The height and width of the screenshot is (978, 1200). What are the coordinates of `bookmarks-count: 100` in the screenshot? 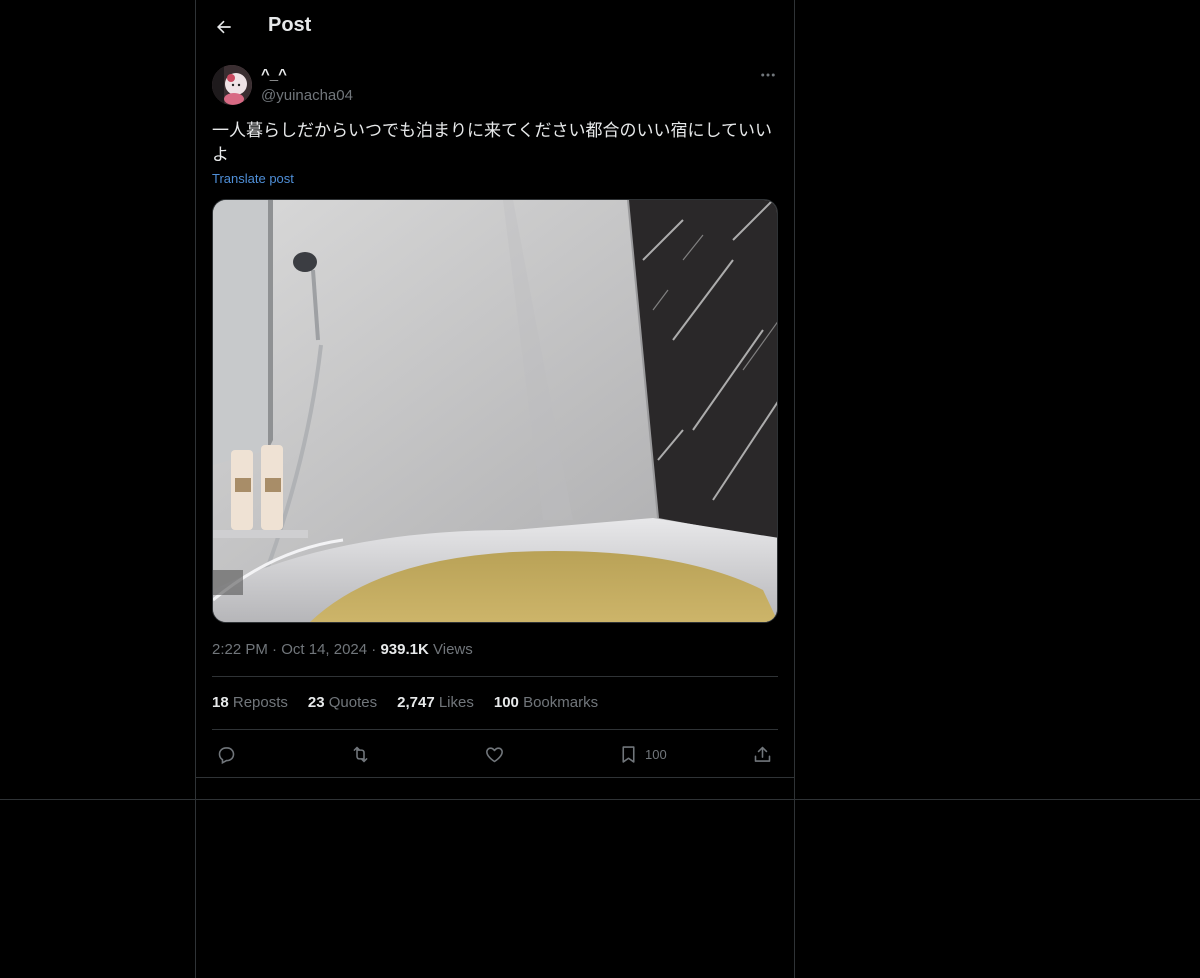 It's located at (506, 702).